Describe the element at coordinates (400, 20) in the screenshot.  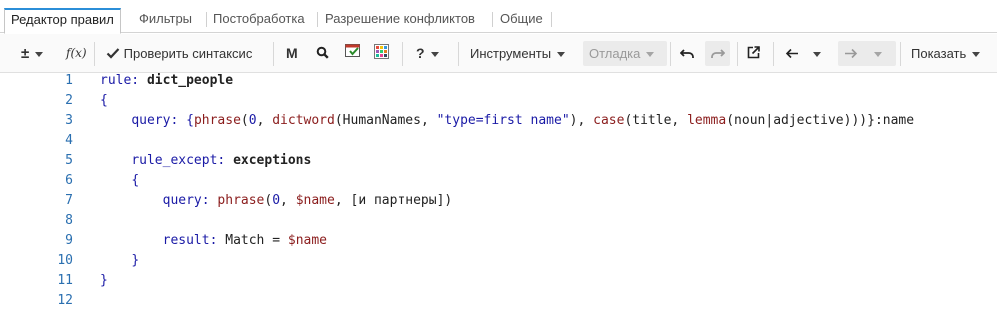
I see `tab-conflict-resolution: Разрешение конфликтов` at that location.